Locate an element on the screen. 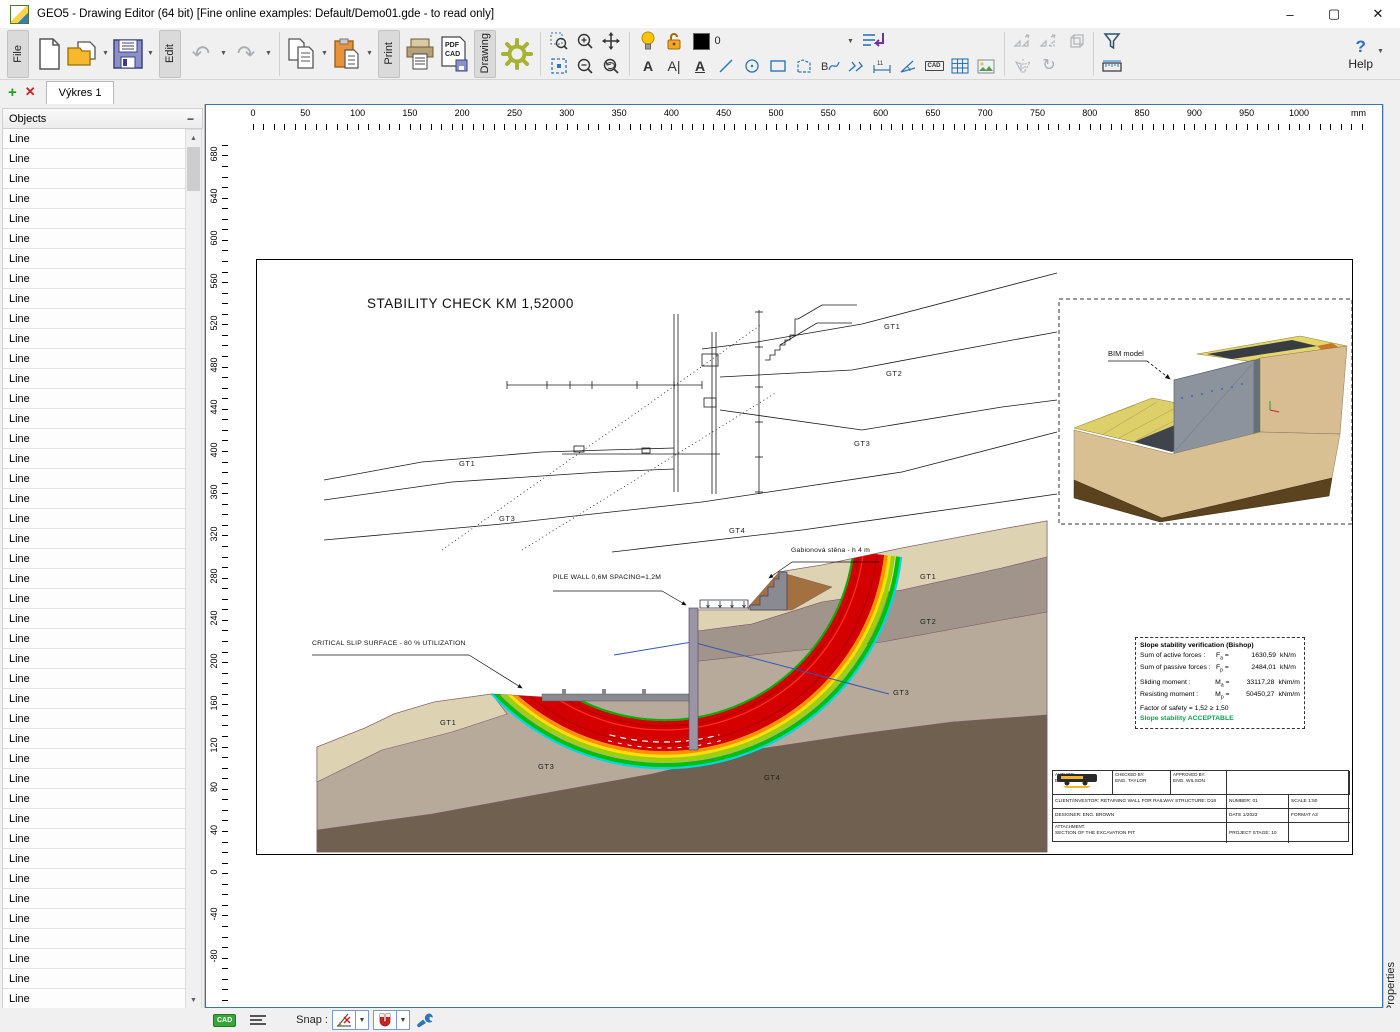  objects-scrollbar: ▲ ▼ is located at coordinates (193, 569).